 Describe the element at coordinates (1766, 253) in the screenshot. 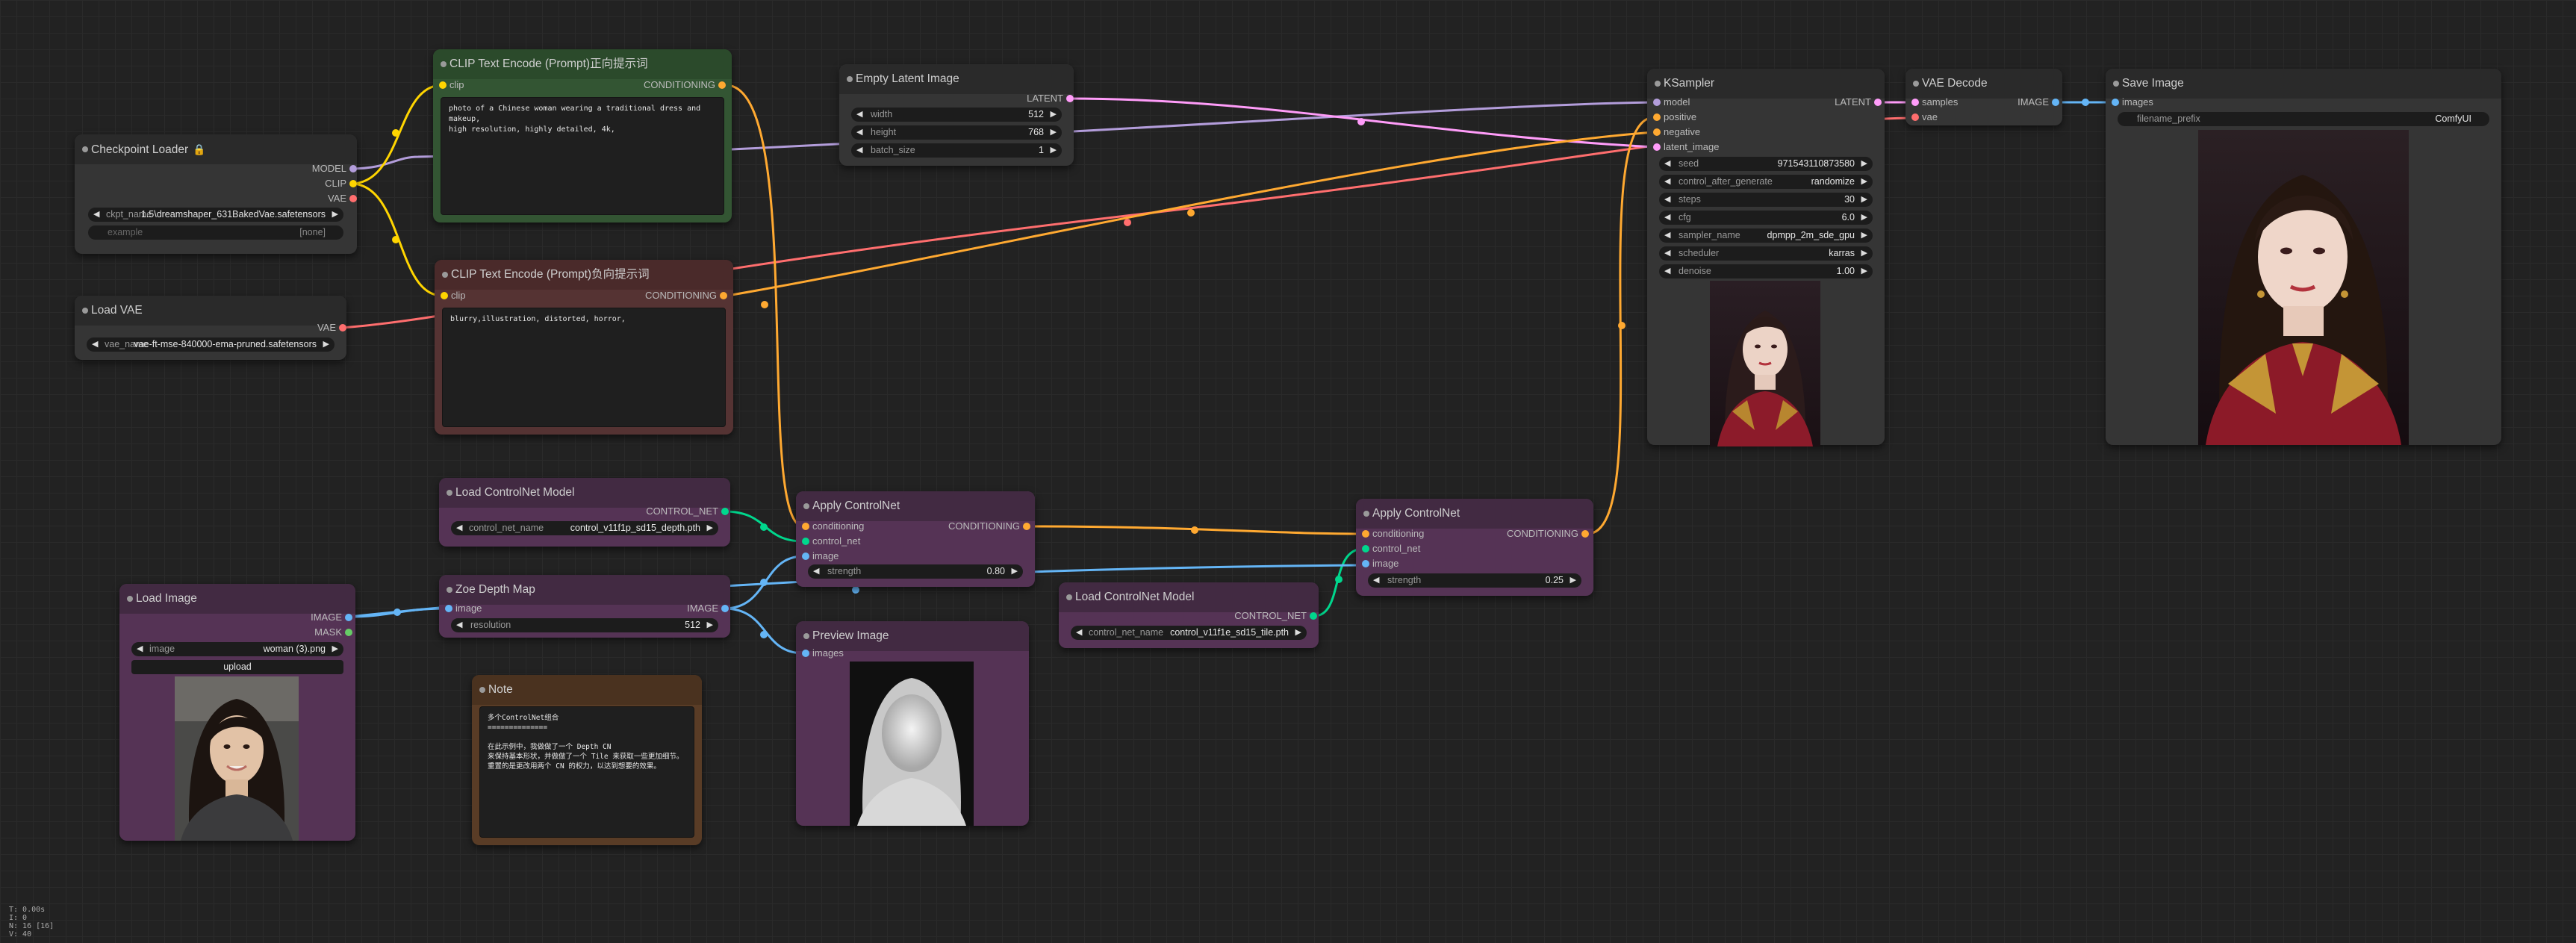

I see `scheduler-widget: ◀ scheduler karras ▶` at that location.